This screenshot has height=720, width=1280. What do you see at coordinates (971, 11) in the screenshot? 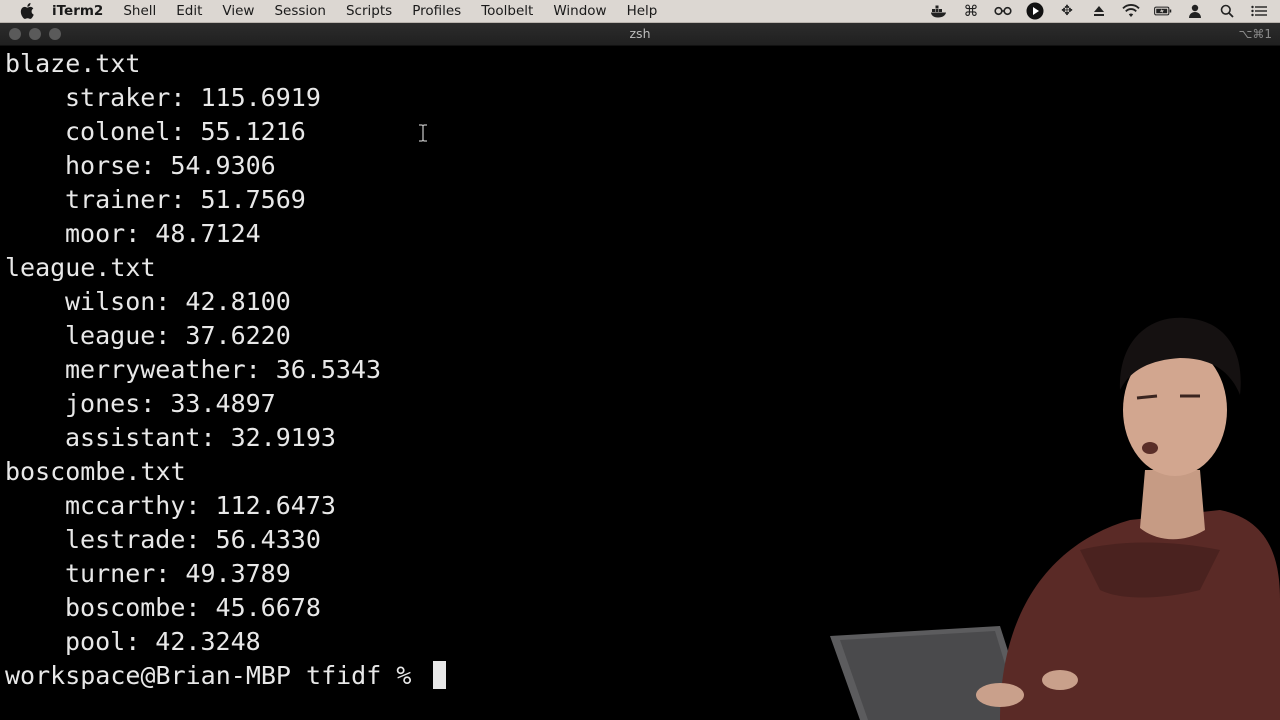
I see `command-icon: ⌘` at bounding box center [971, 11].